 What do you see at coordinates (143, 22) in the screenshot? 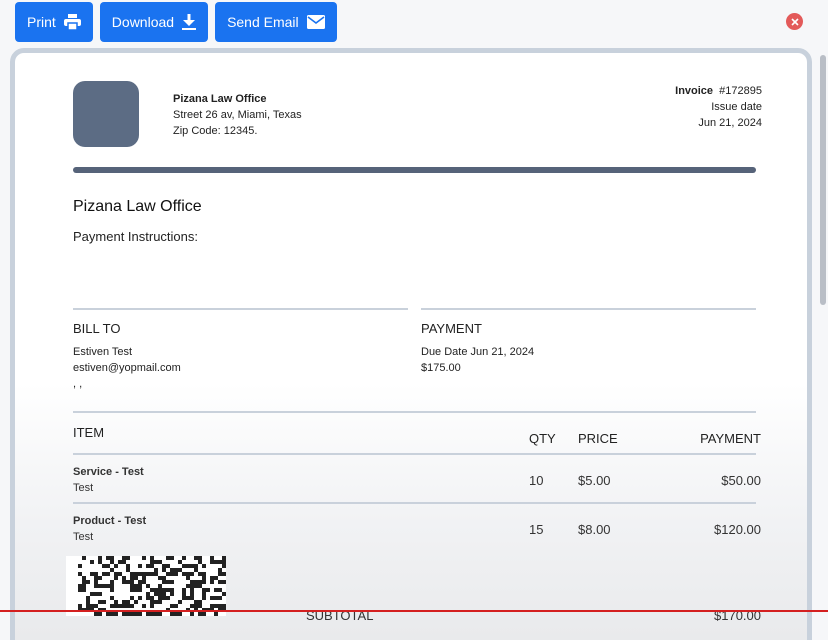
I see `download-label: Download` at bounding box center [143, 22].